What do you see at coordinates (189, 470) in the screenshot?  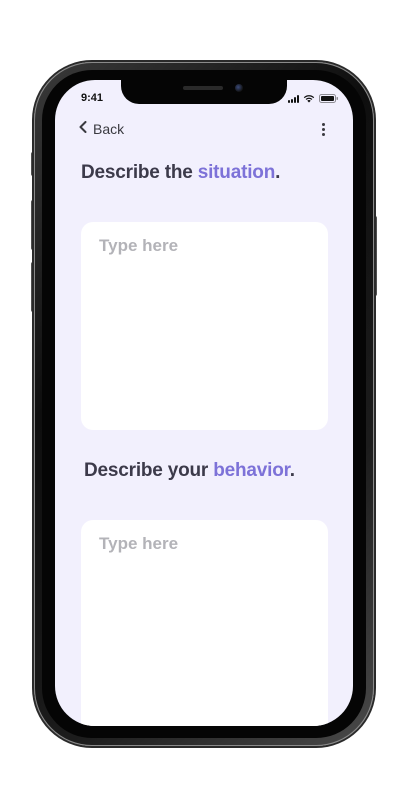 I see `behavior-heading: Describe your behavior.` at bounding box center [189, 470].